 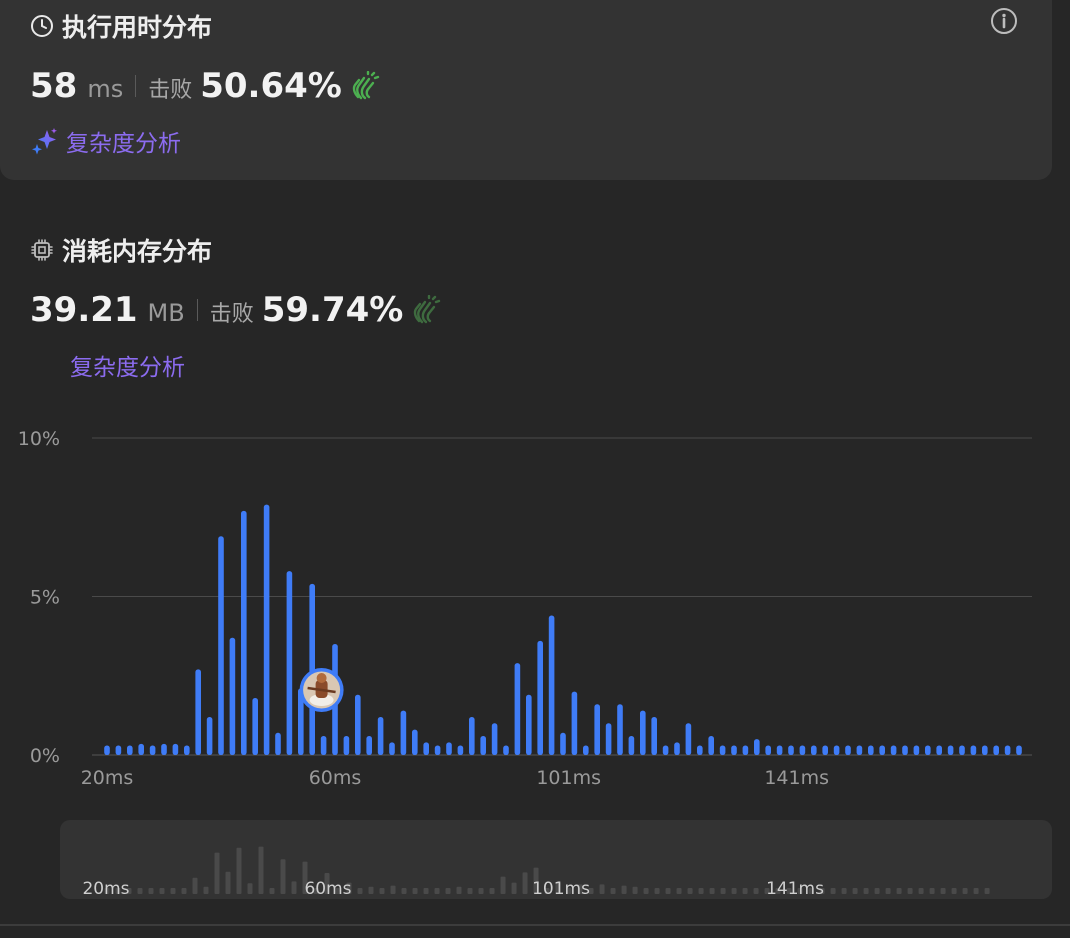 I want to click on mini-chart-svg: 20ms 60ms 101ms 141ms, so click(x=536, y=872).